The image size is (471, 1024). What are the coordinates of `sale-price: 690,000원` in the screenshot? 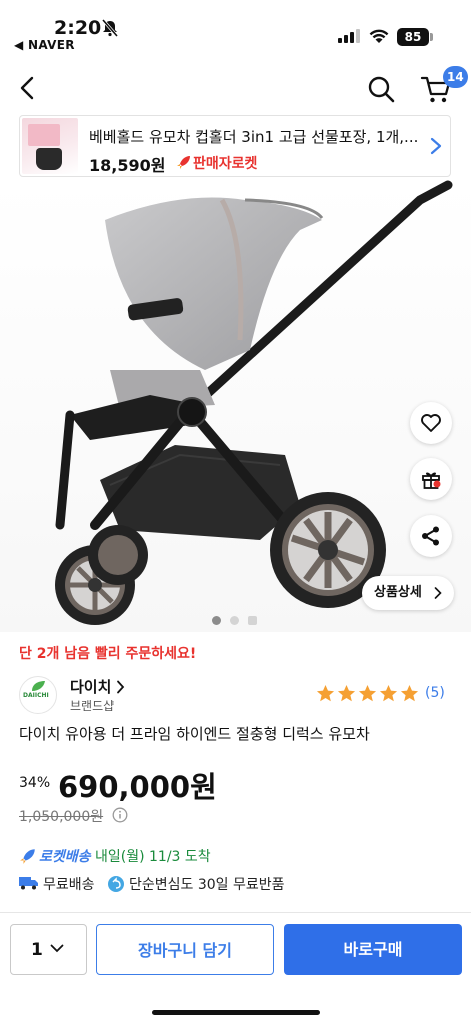 It's located at (137, 787).